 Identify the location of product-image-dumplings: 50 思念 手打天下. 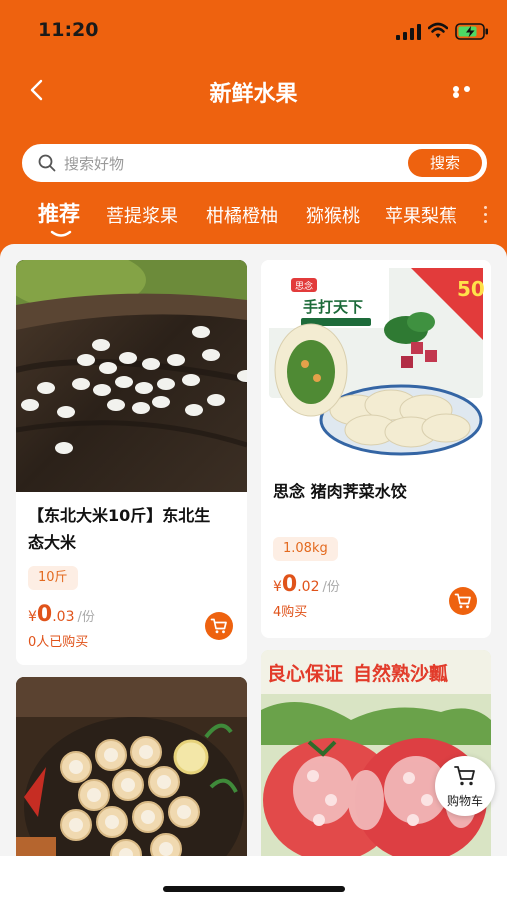
(376, 364).